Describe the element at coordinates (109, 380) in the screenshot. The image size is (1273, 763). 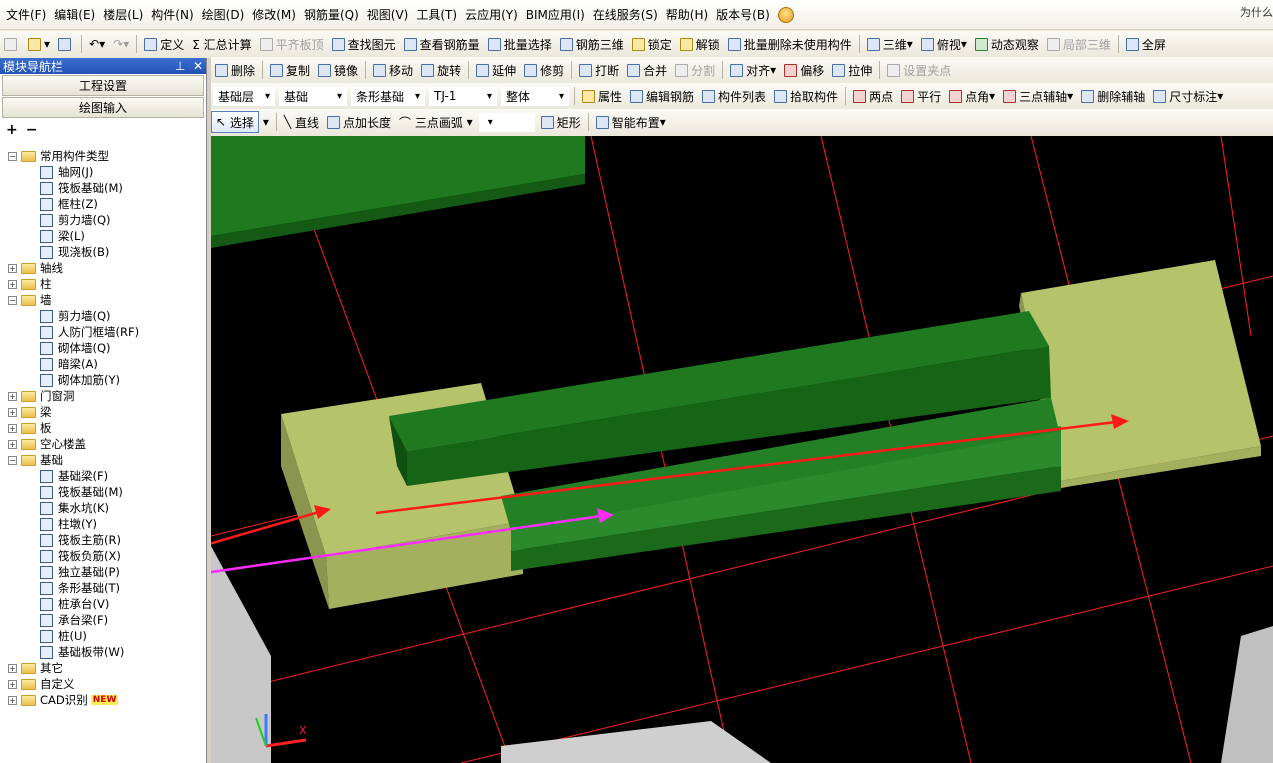
I see `tree-item: 砌体加筋(Y)` at that location.